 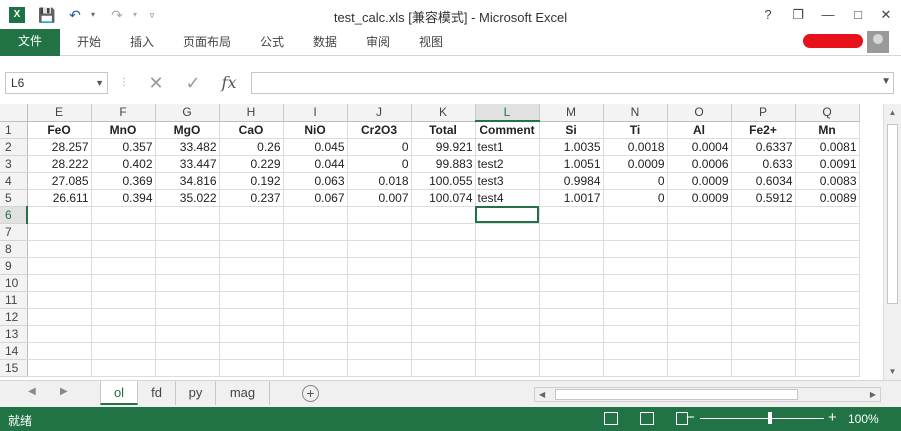 What do you see at coordinates (571, 317) in the screenshot?
I see `cell-m12` at bounding box center [571, 317].